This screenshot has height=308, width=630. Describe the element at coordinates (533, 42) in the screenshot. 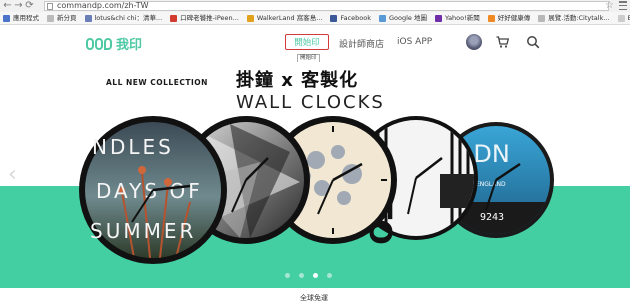

I see `search-icon` at that location.